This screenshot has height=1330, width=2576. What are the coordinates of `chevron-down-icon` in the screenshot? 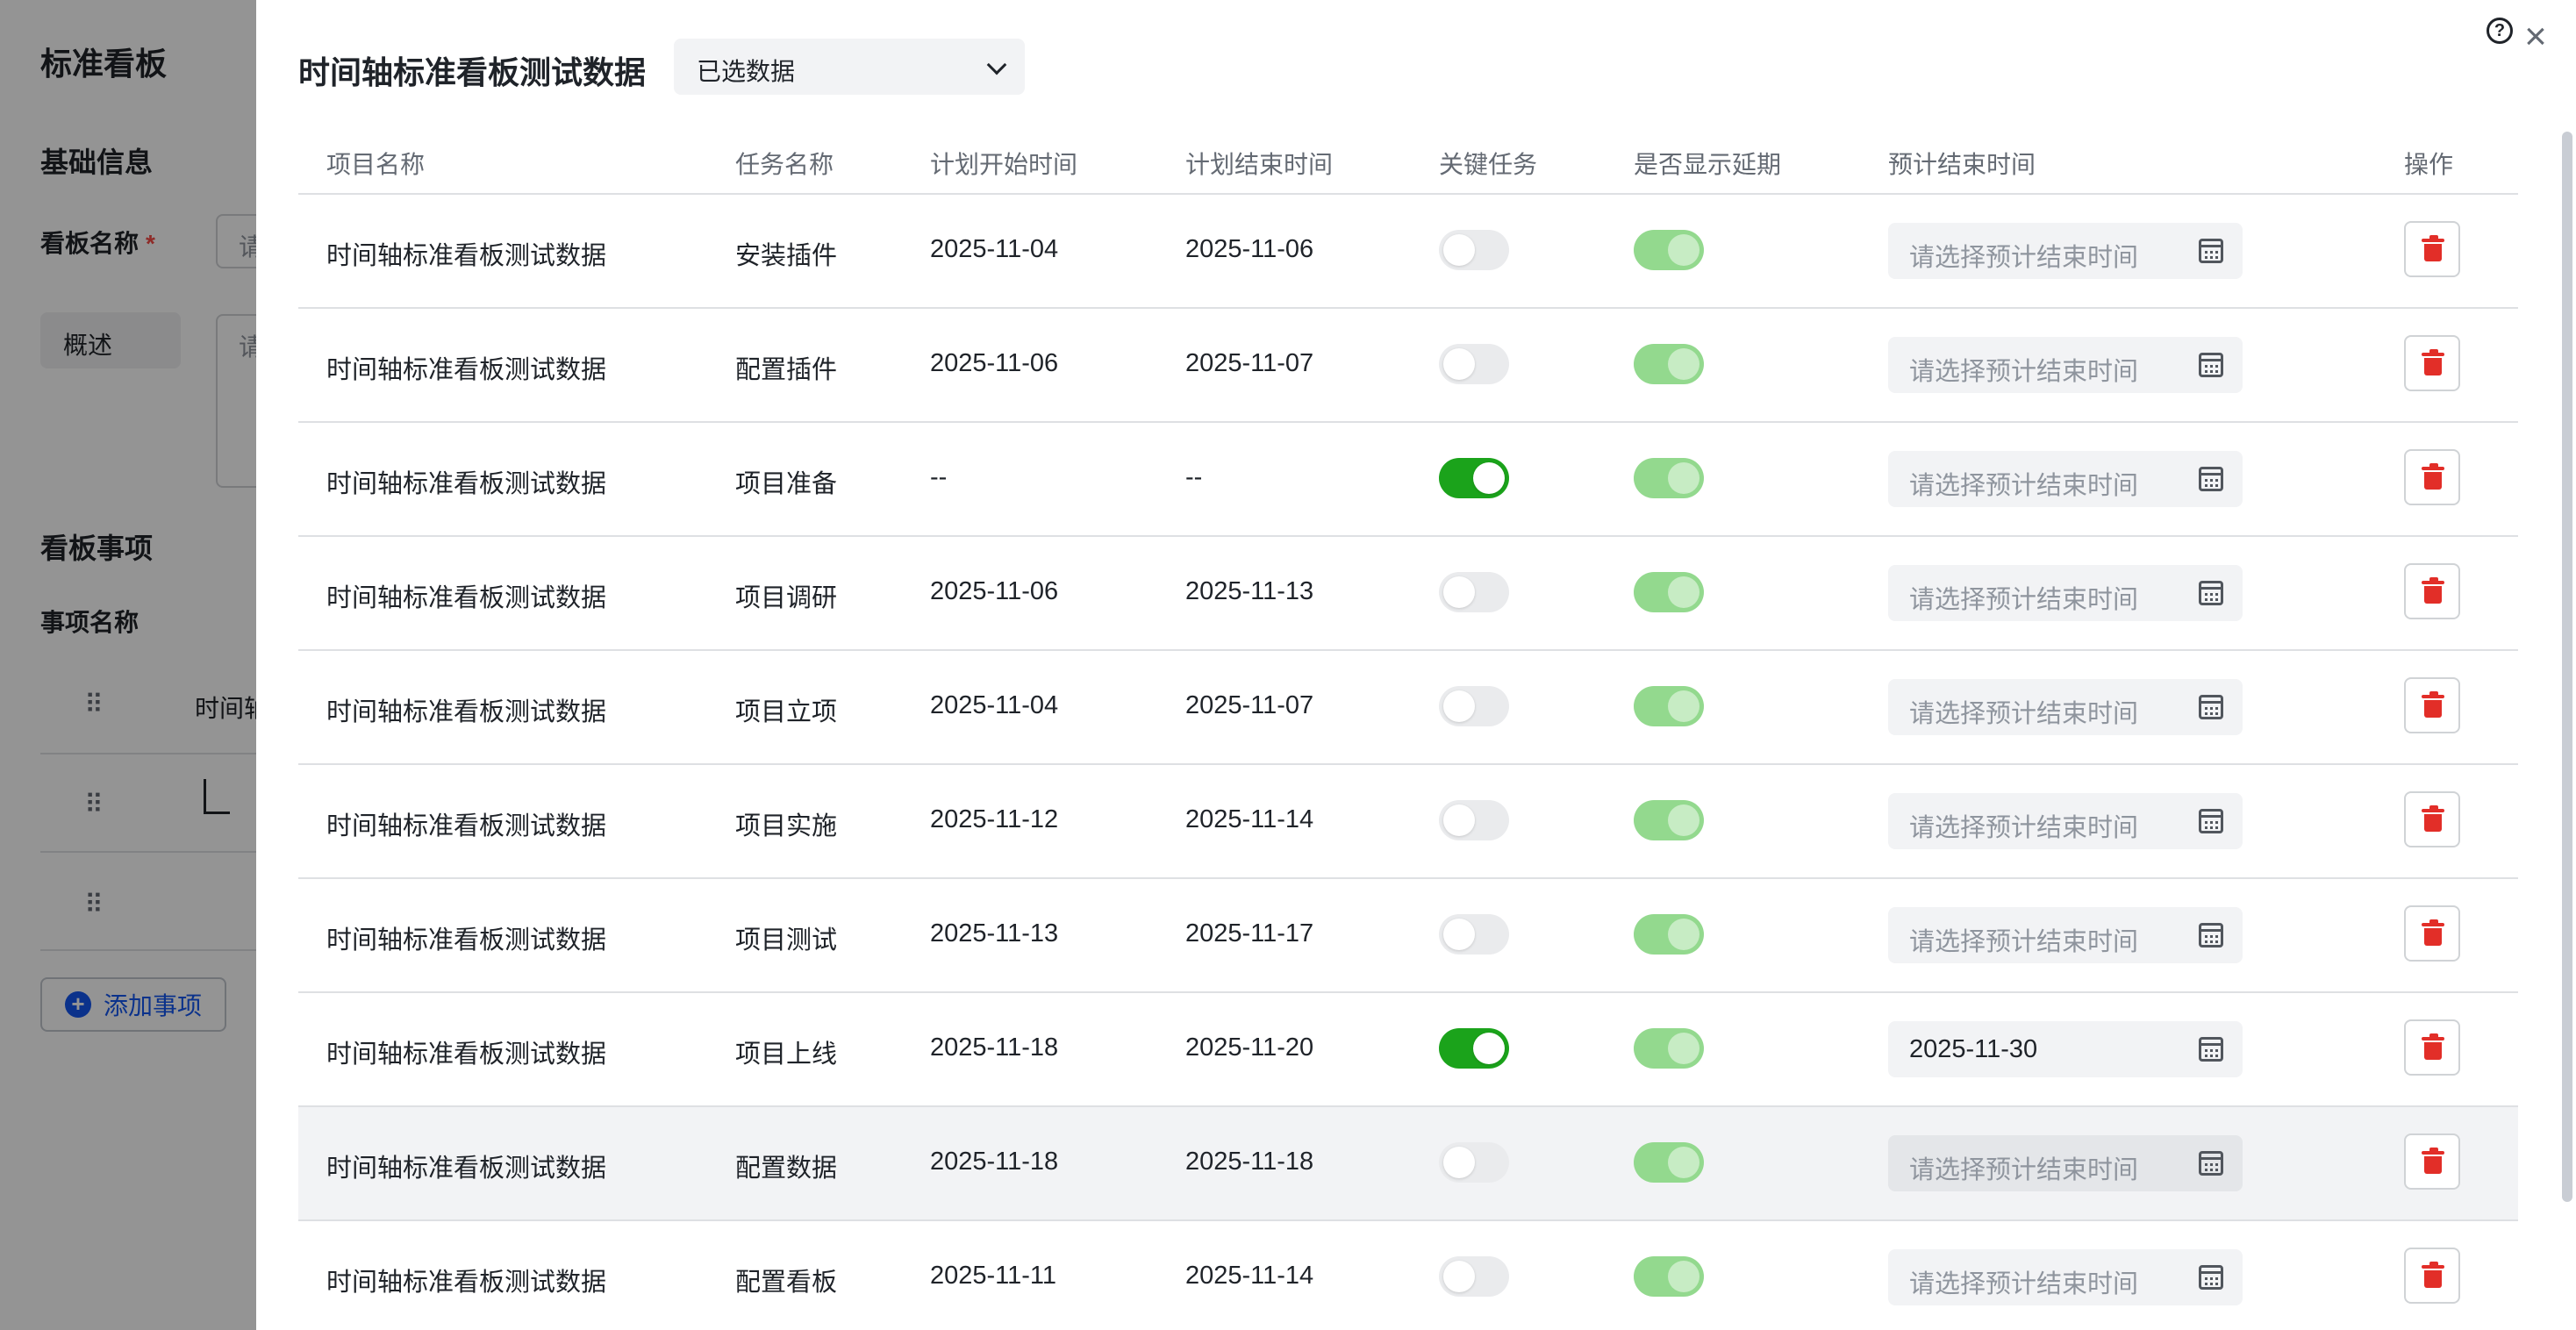 It's located at (996, 64).